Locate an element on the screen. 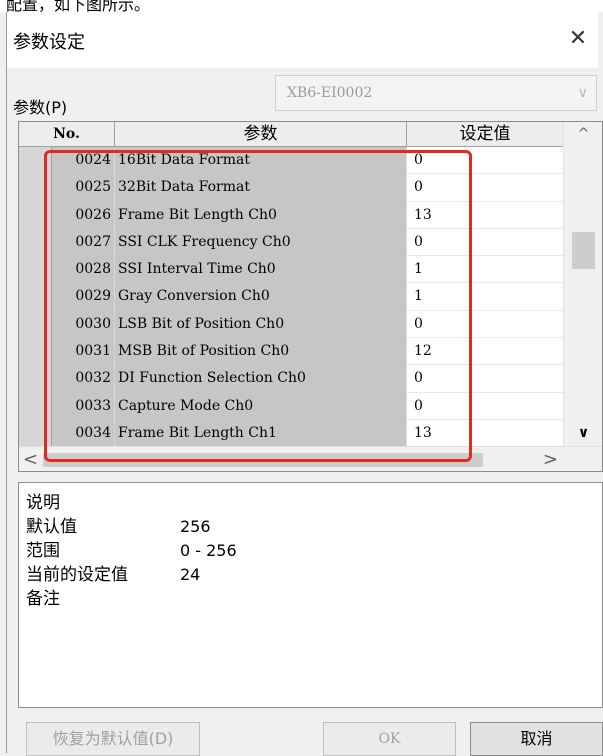 This screenshot has width=603, height=756. header-value: 设定值 is located at coordinates (485, 134).